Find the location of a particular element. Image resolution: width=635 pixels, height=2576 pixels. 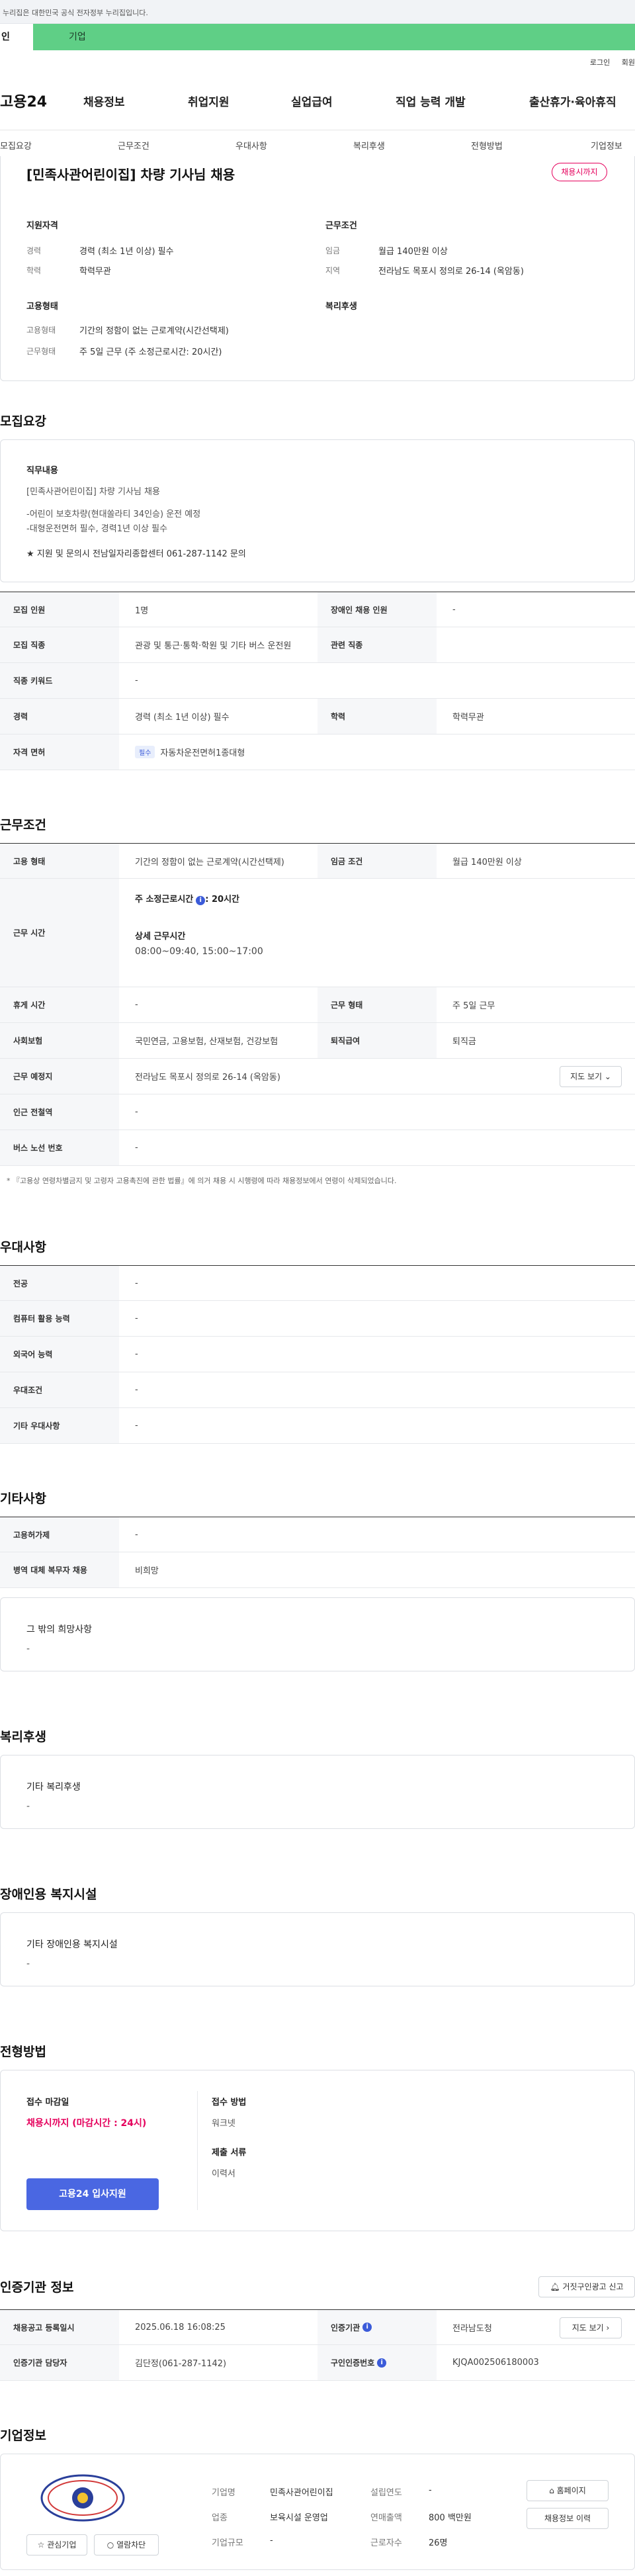

homepage-label: 홈페이지 is located at coordinates (571, 2490).